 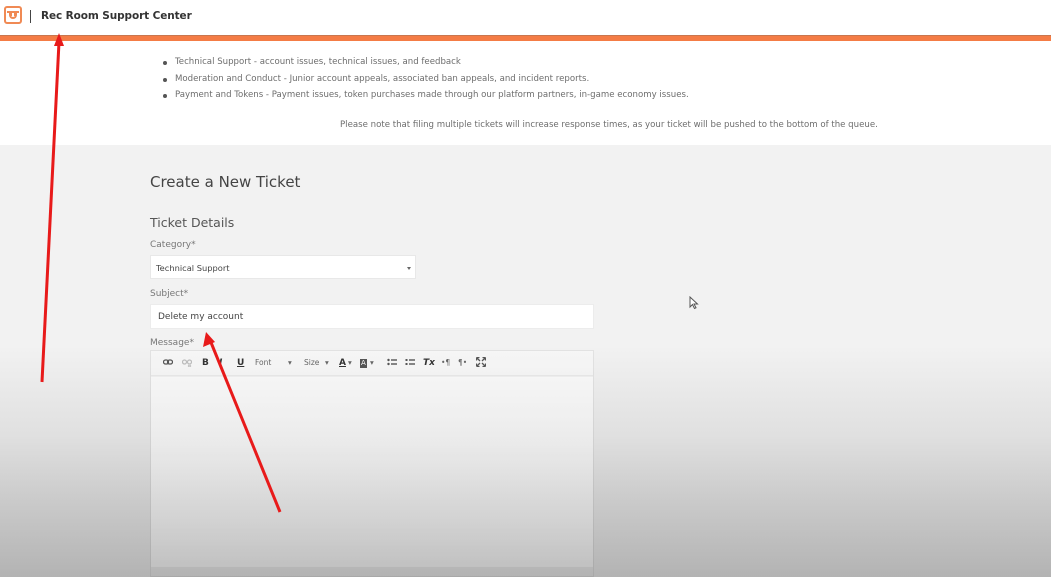 I want to click on category-value: Technical Support, so click(x=193, y=268).